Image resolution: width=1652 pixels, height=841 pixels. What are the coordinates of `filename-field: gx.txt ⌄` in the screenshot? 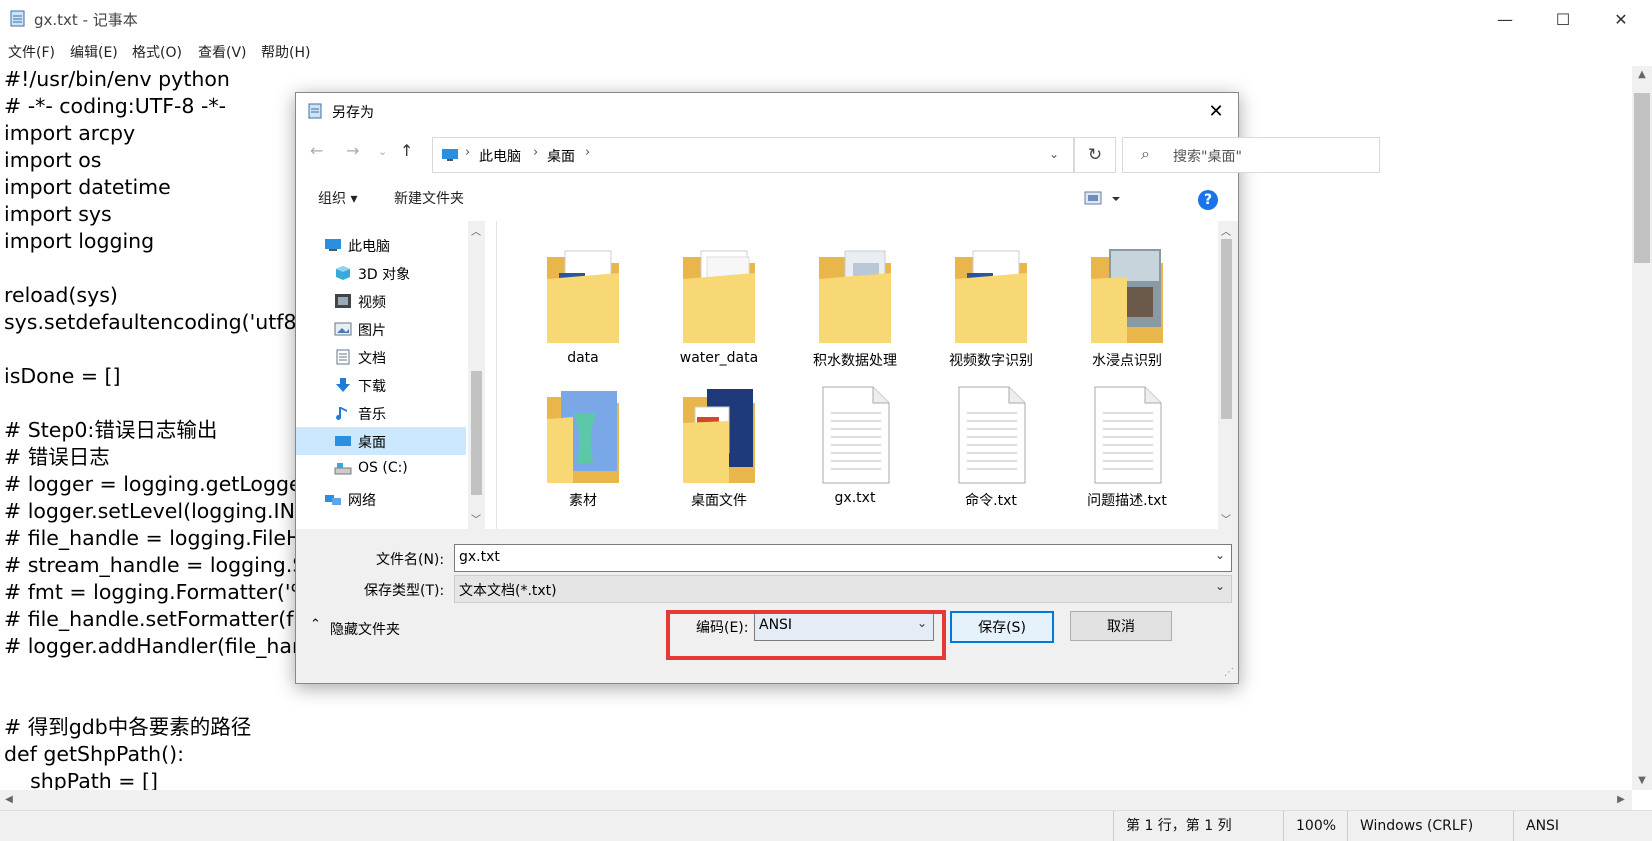 It's located at (843, 558).